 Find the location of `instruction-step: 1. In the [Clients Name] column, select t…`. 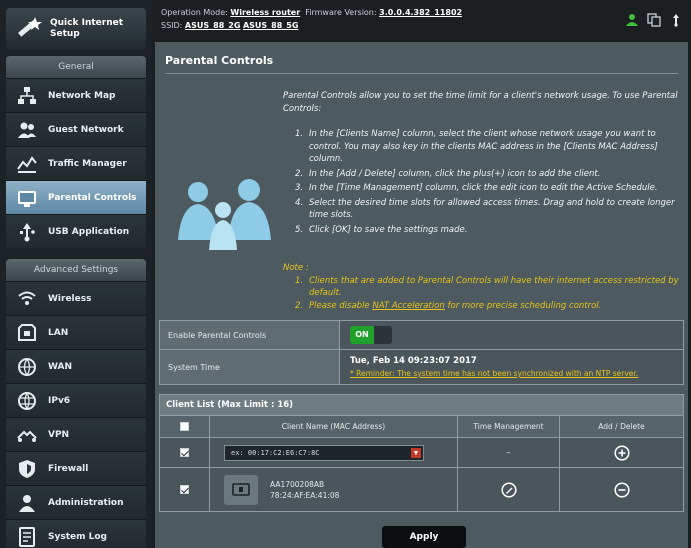

instruction-step: 1. In the [Clients Name] column, select t… is located at coordinates (476, 146).